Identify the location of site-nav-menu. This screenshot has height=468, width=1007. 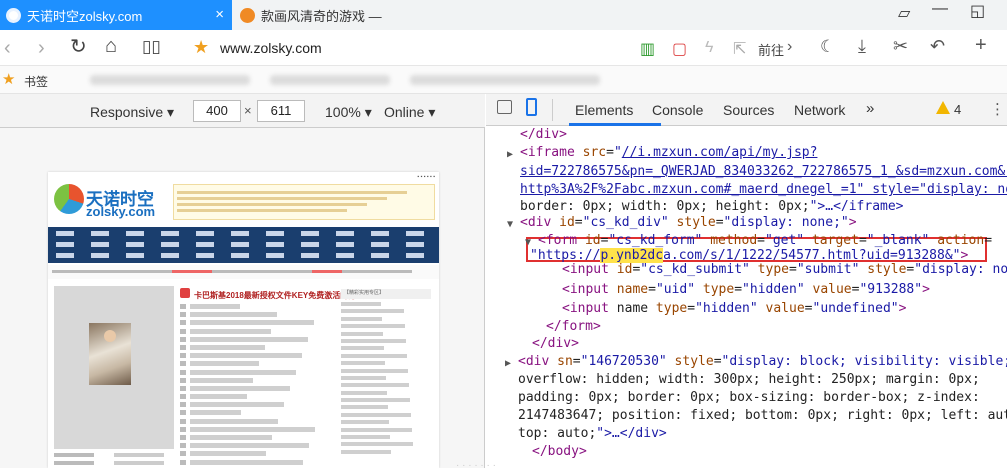
(243, 245).